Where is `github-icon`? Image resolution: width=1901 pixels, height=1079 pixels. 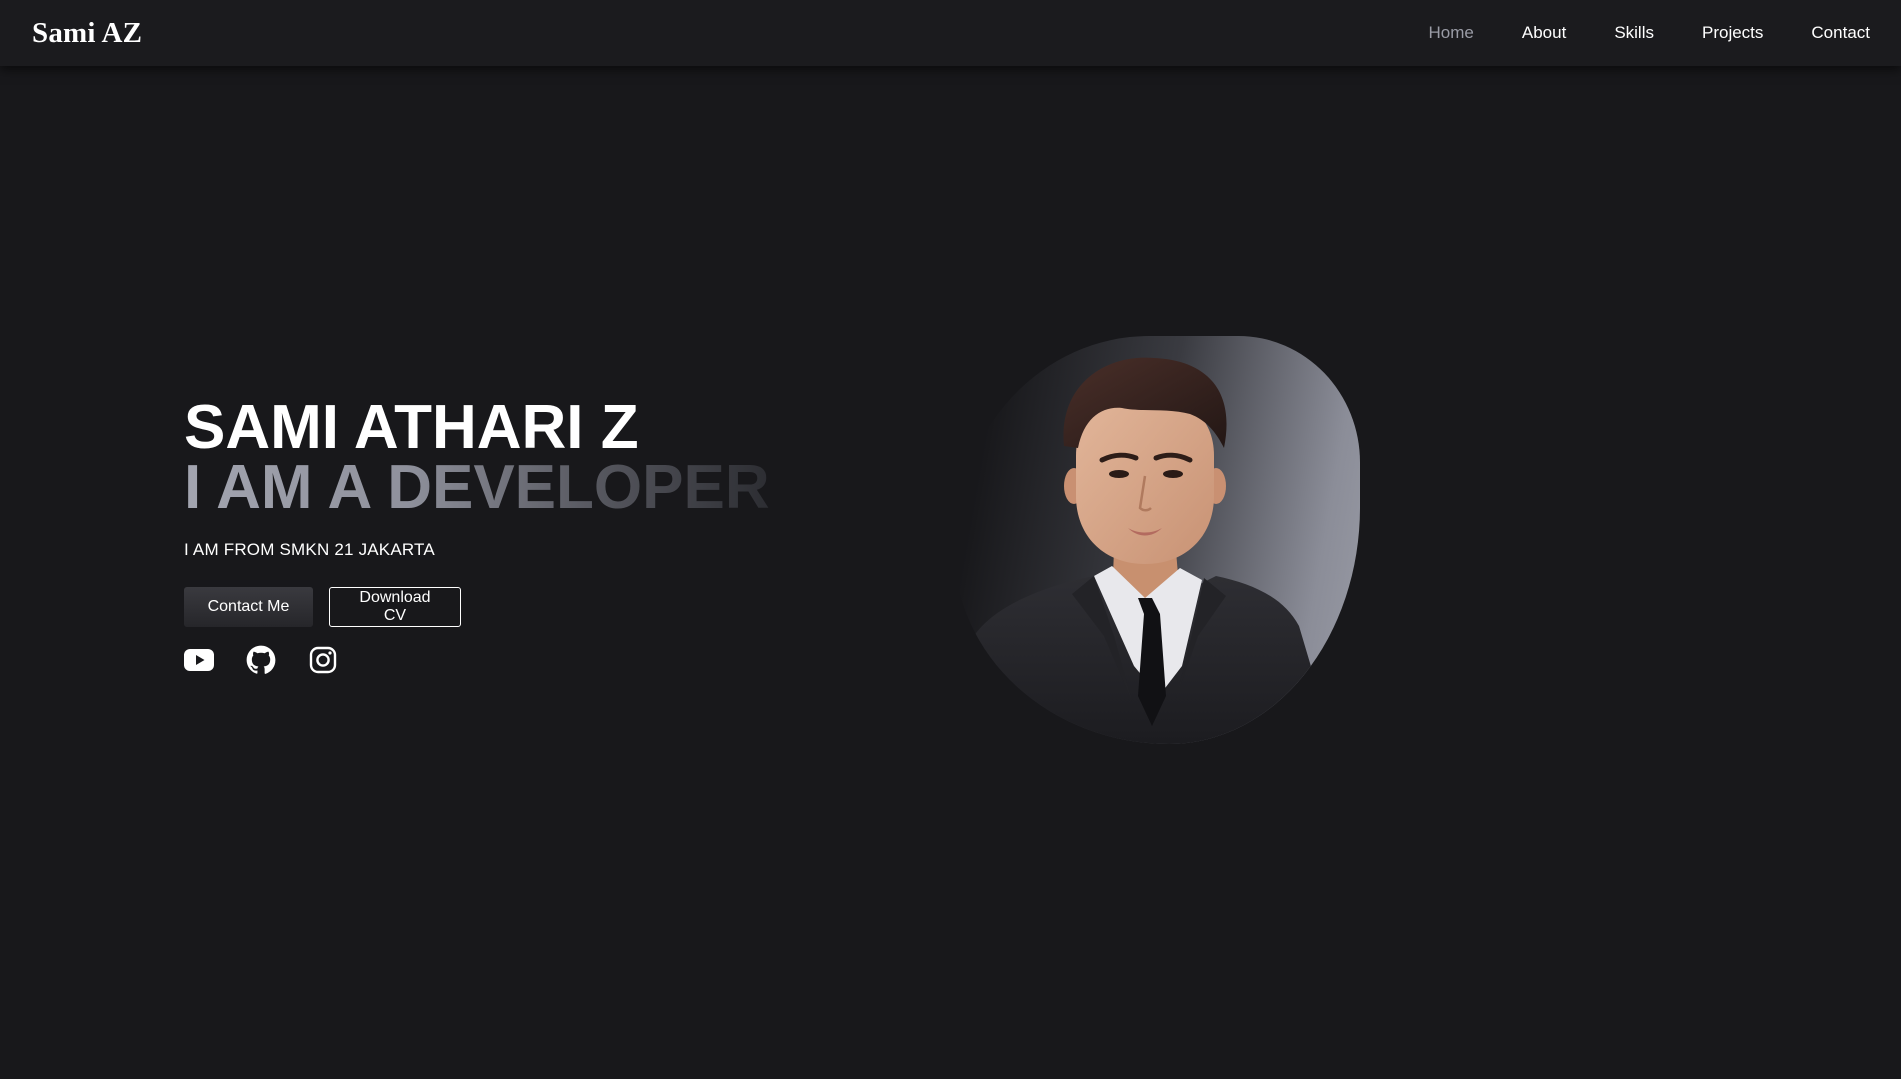 github-icon is located at coordinates (261, 660).